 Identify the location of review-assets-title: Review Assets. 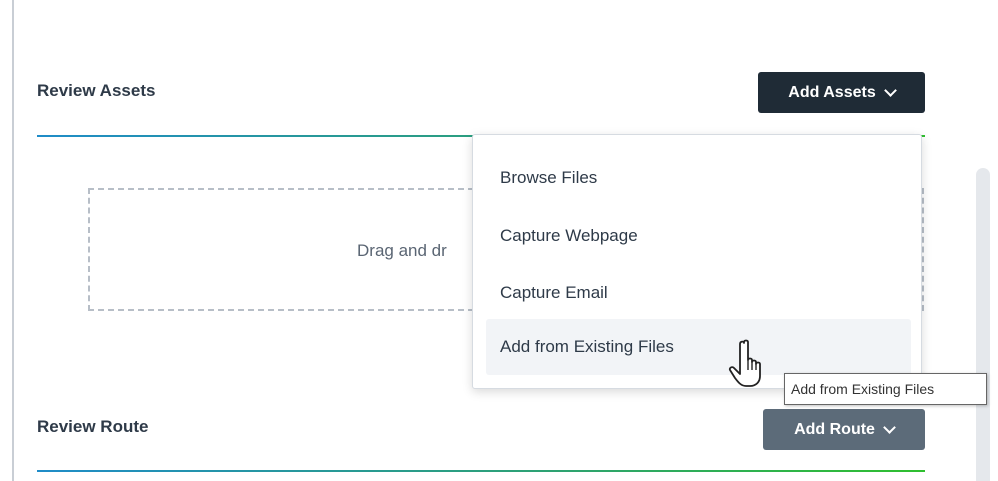
(96, 90).